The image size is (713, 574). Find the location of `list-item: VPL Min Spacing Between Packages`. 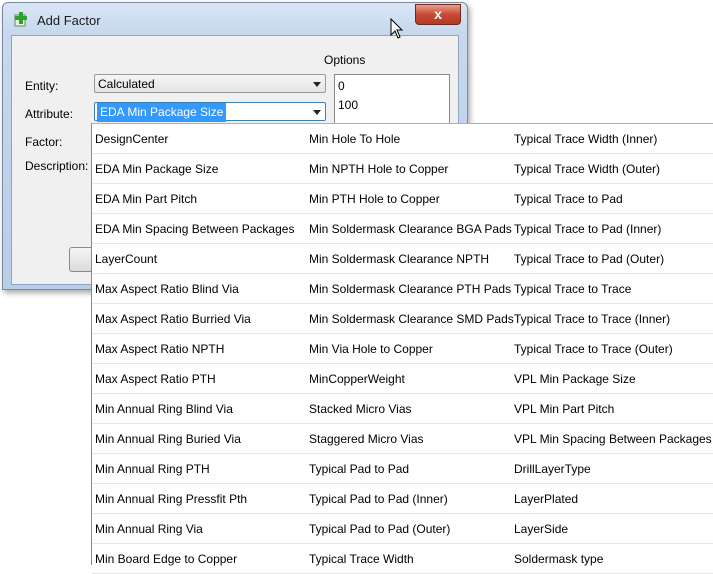

list-item: VPL Min Spacing Between Packages is located at coordinates (612, 439).